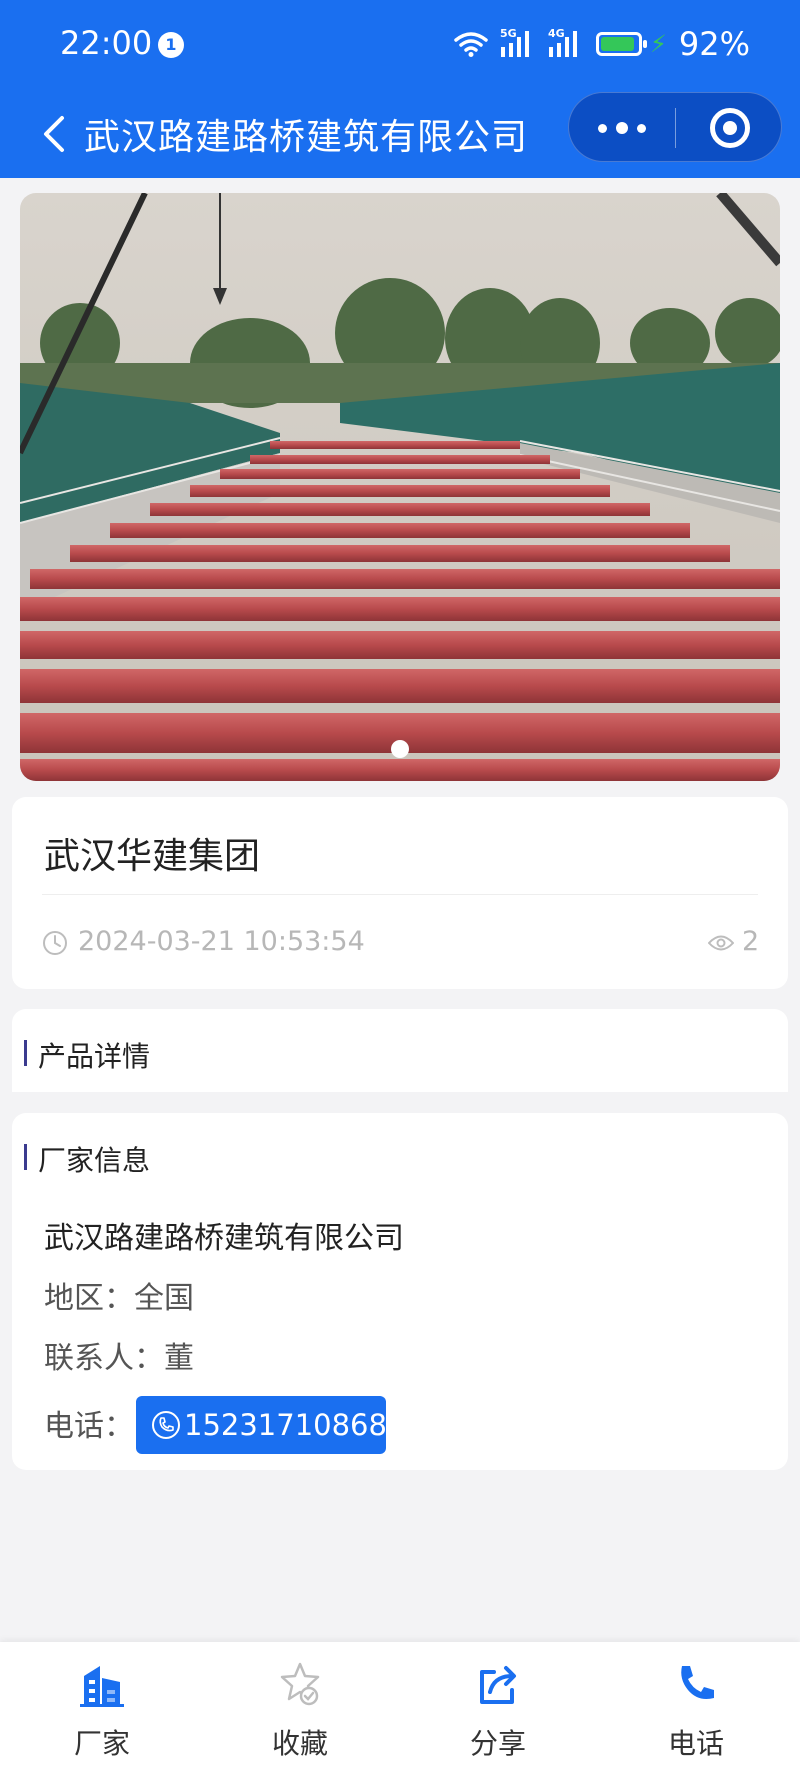  I want to click on tab-label: 收藏, so click(299, 1743).